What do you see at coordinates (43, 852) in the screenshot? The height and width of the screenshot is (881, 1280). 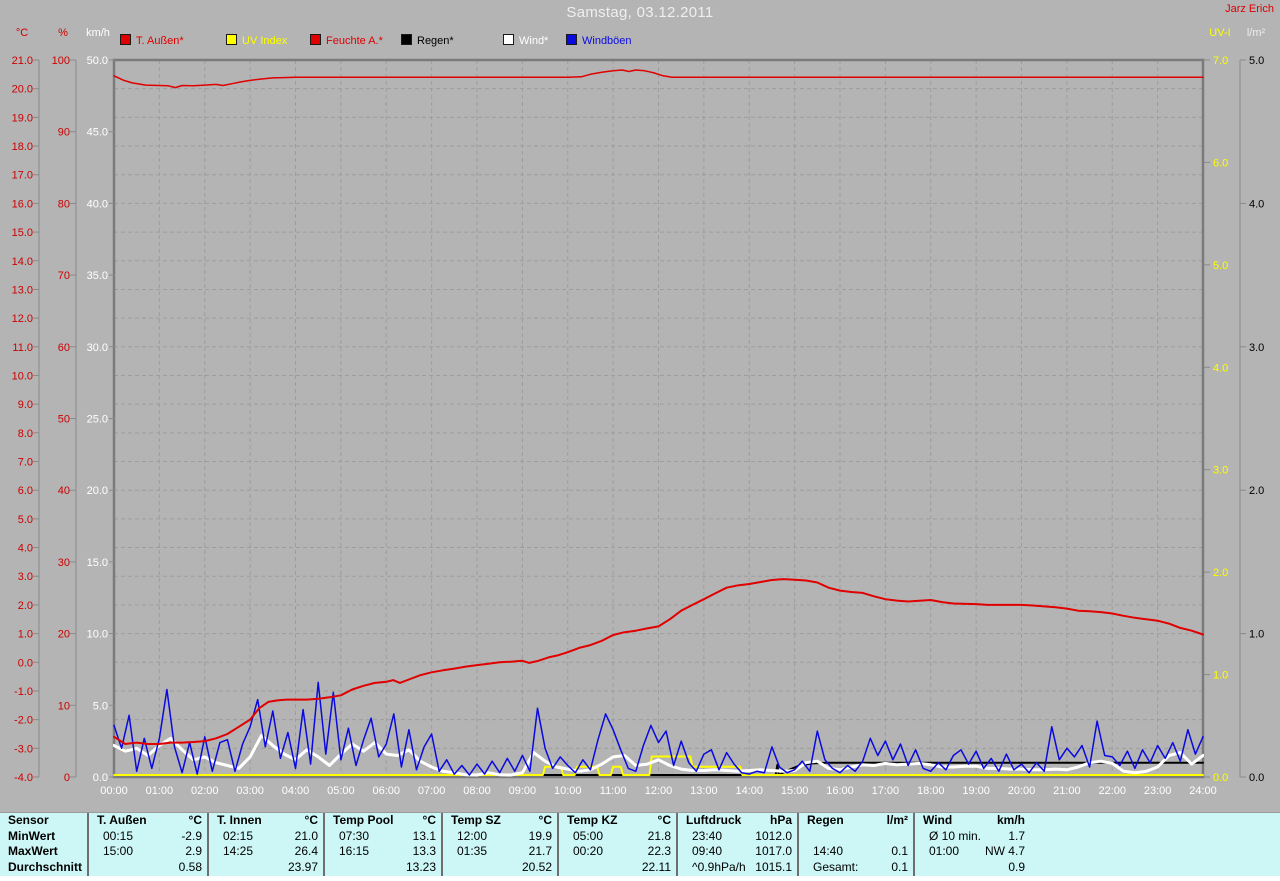 I see `table-row: MaxWert` at bounding box center [43, 852].